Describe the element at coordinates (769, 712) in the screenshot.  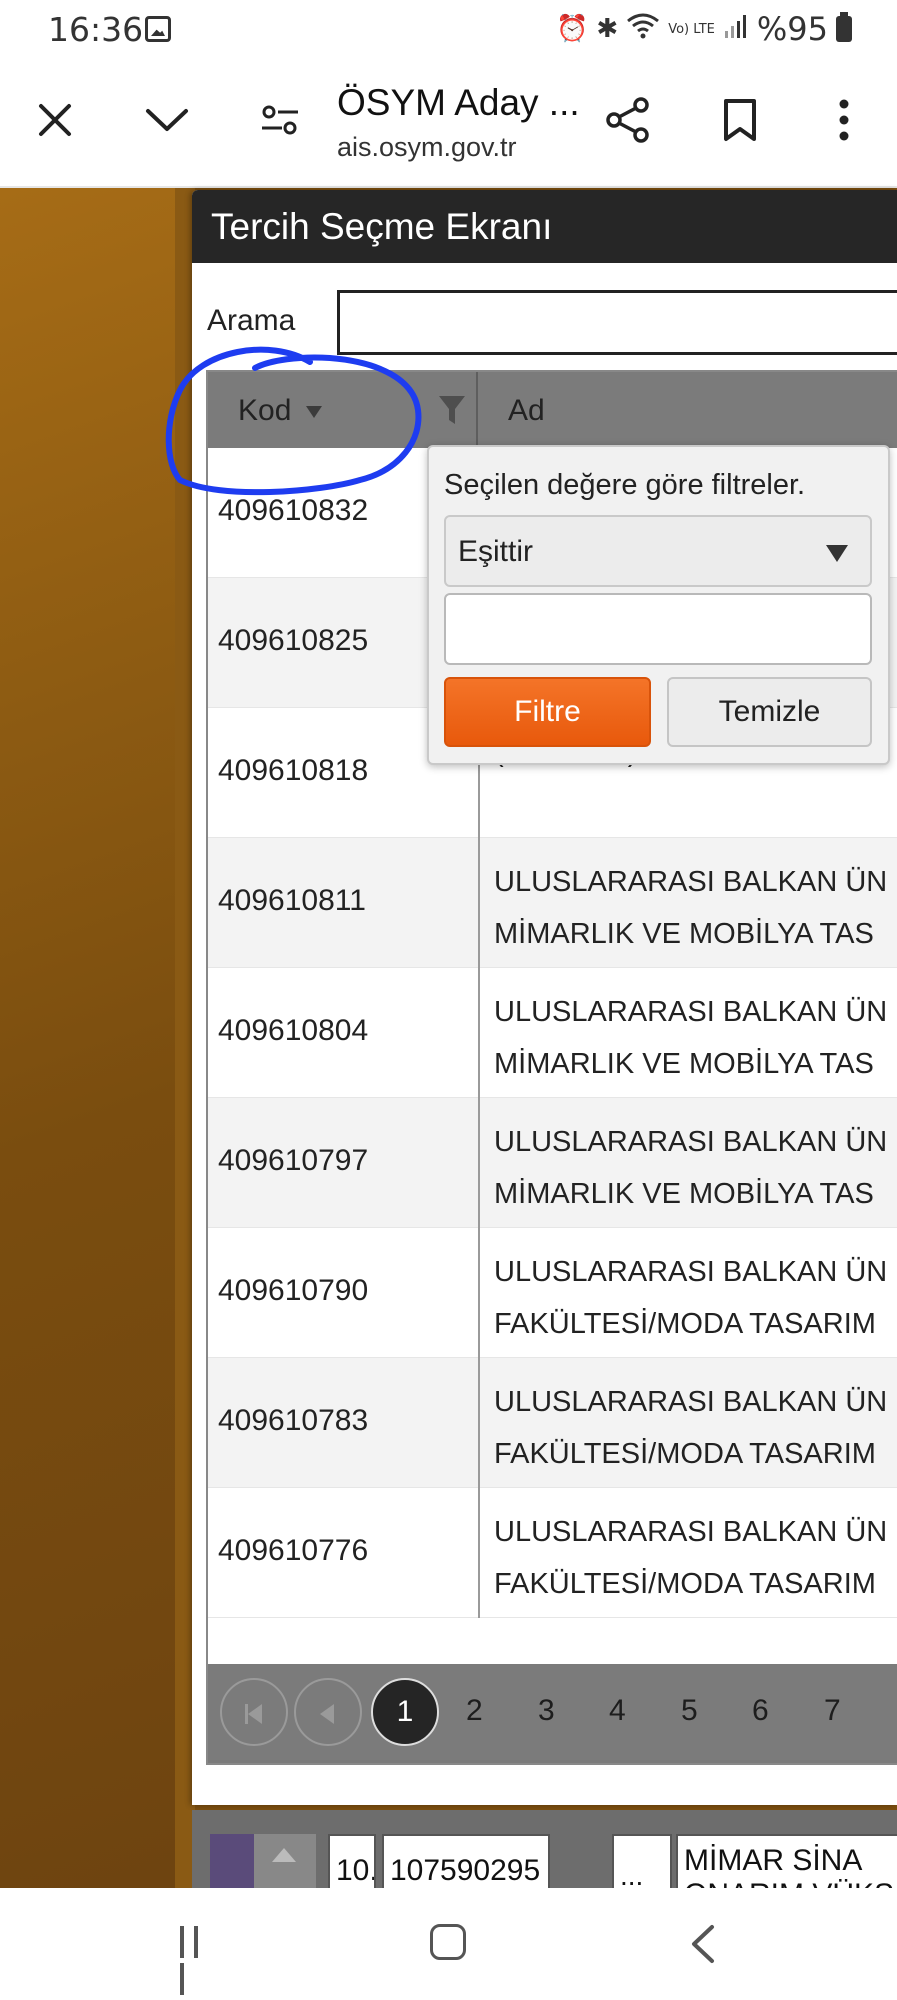
I see `clear-button: Temizle` at that location.